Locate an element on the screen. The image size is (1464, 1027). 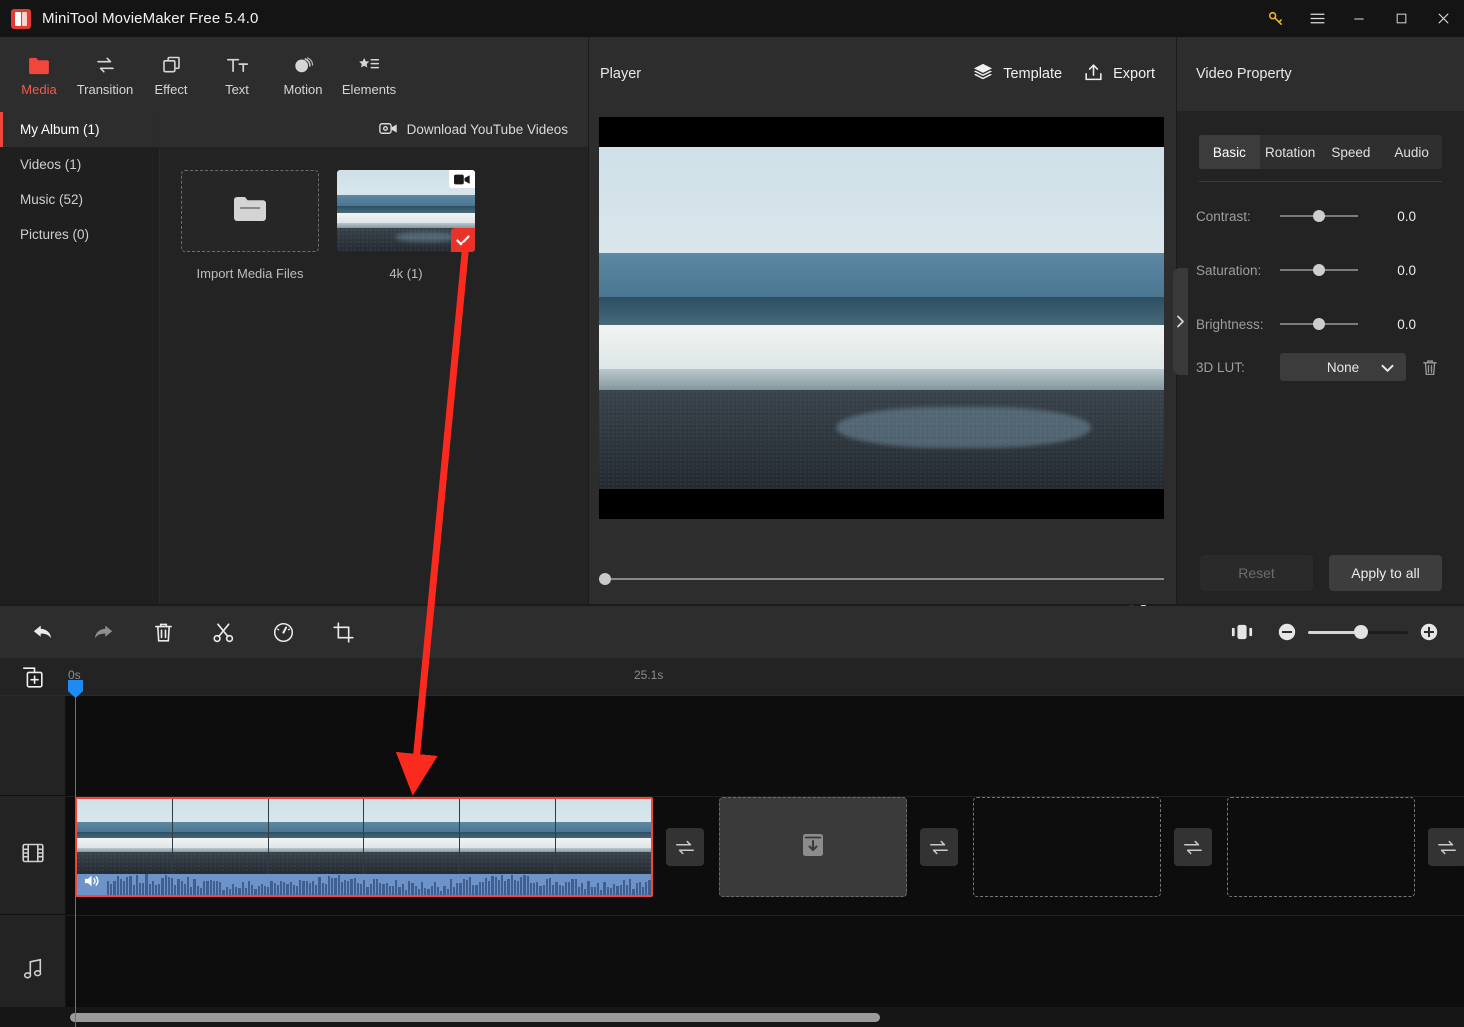
ribbon-tab-text: Text is located at coordinates (237, 74).